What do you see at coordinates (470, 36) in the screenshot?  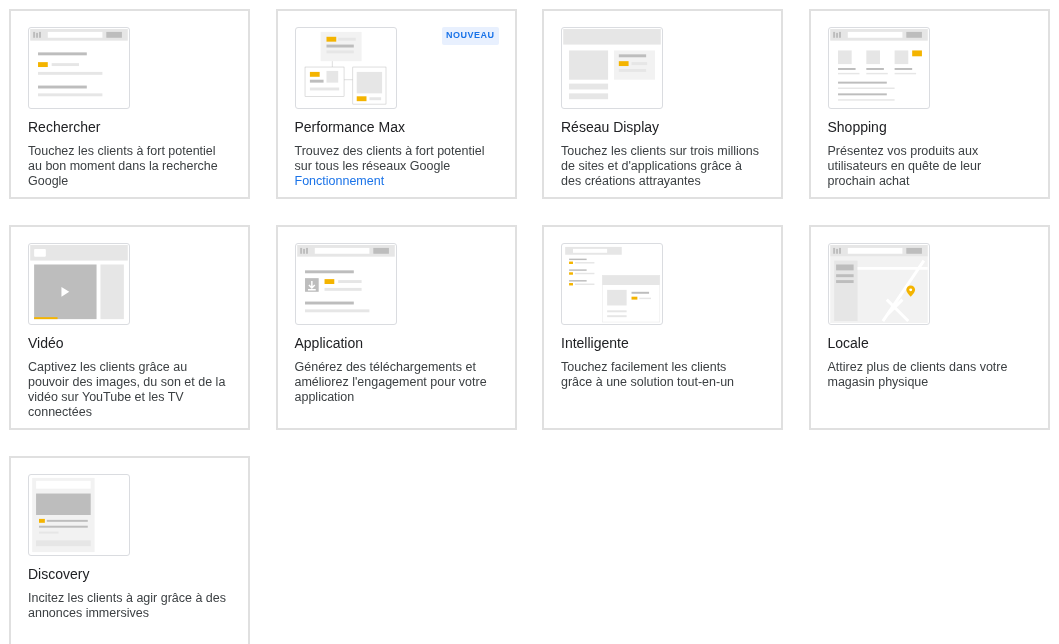 I see `new-badge: NOUVEAU` at bounding box center [470, 36].